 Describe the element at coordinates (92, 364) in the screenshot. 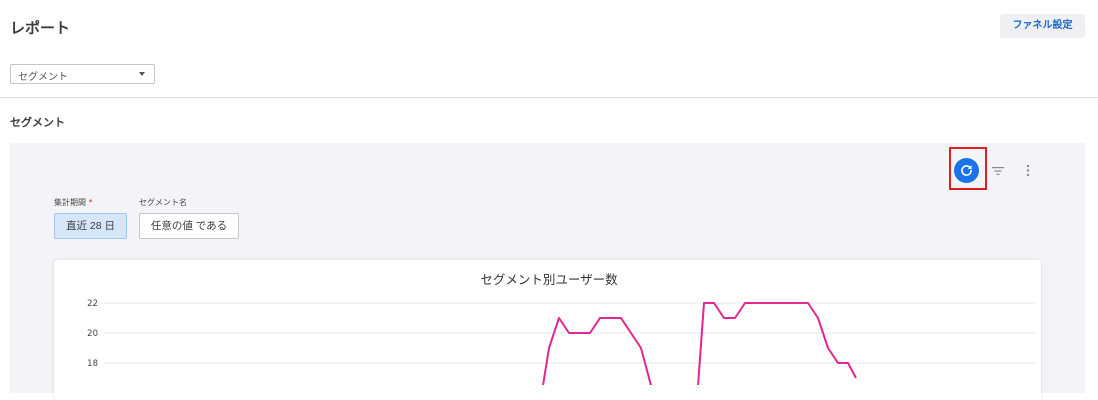

I see `y-tick-label: 18` at that location.